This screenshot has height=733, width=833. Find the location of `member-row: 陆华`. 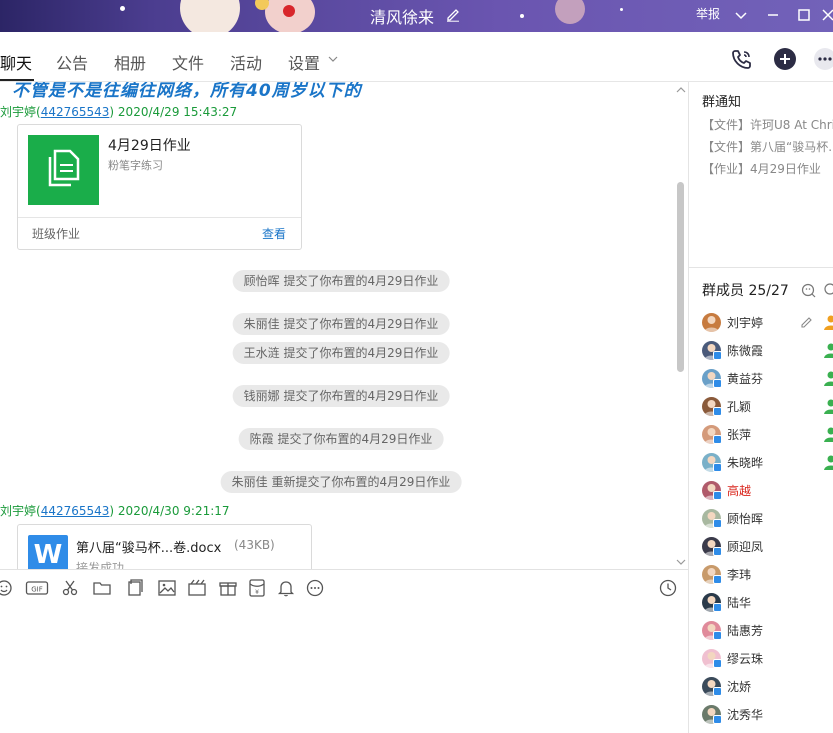

member-row: 陆华 is located at coordinates (767, 603).